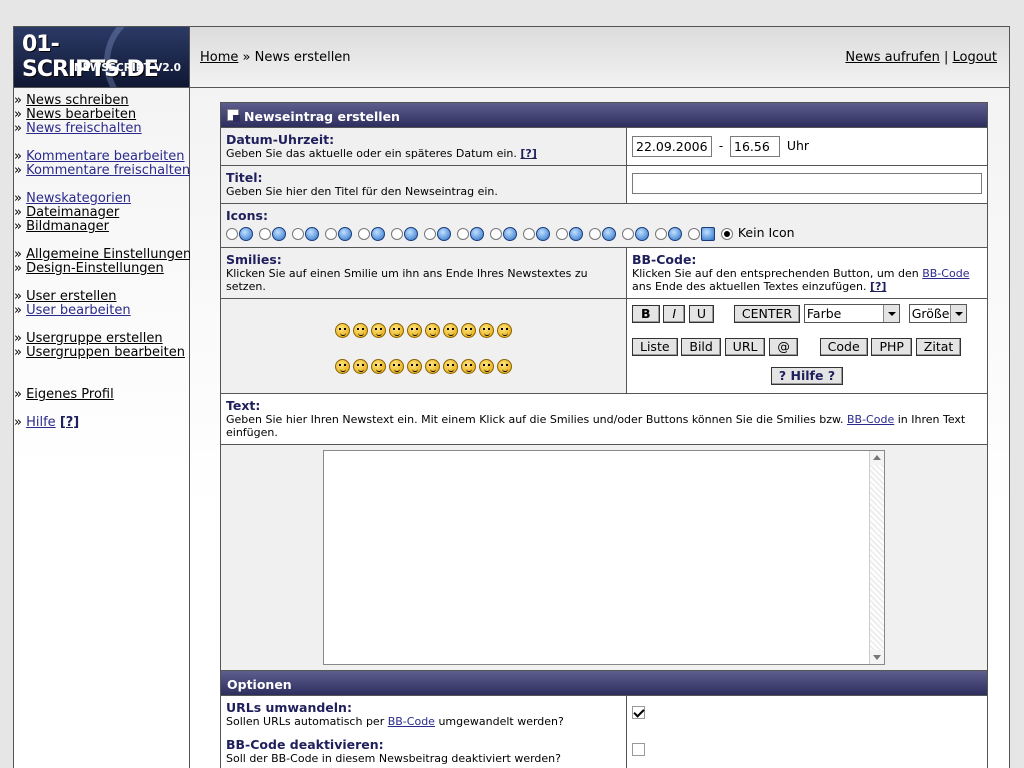  I want to click on image-button: Bild, so click(701, 347).